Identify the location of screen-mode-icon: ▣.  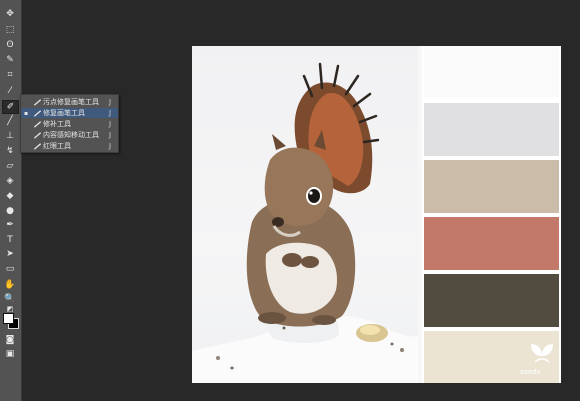
(10, 354).